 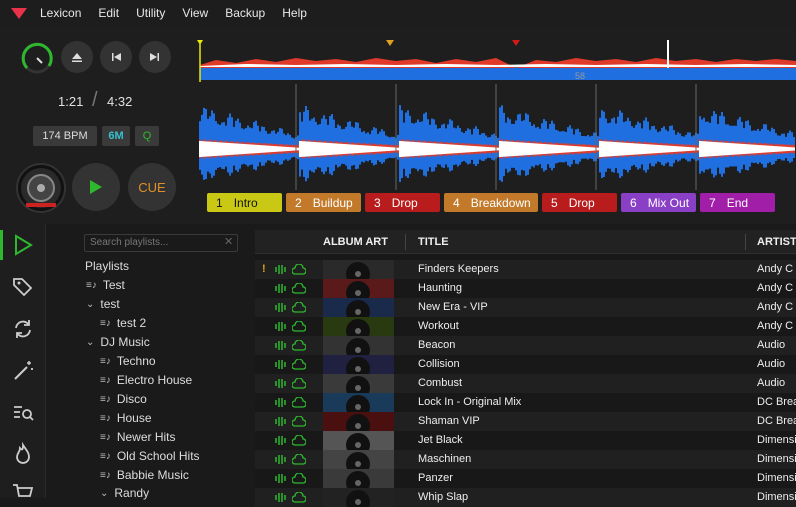 I want to click on table-row: Panzer Dimensi, so click(x=525, y=478).